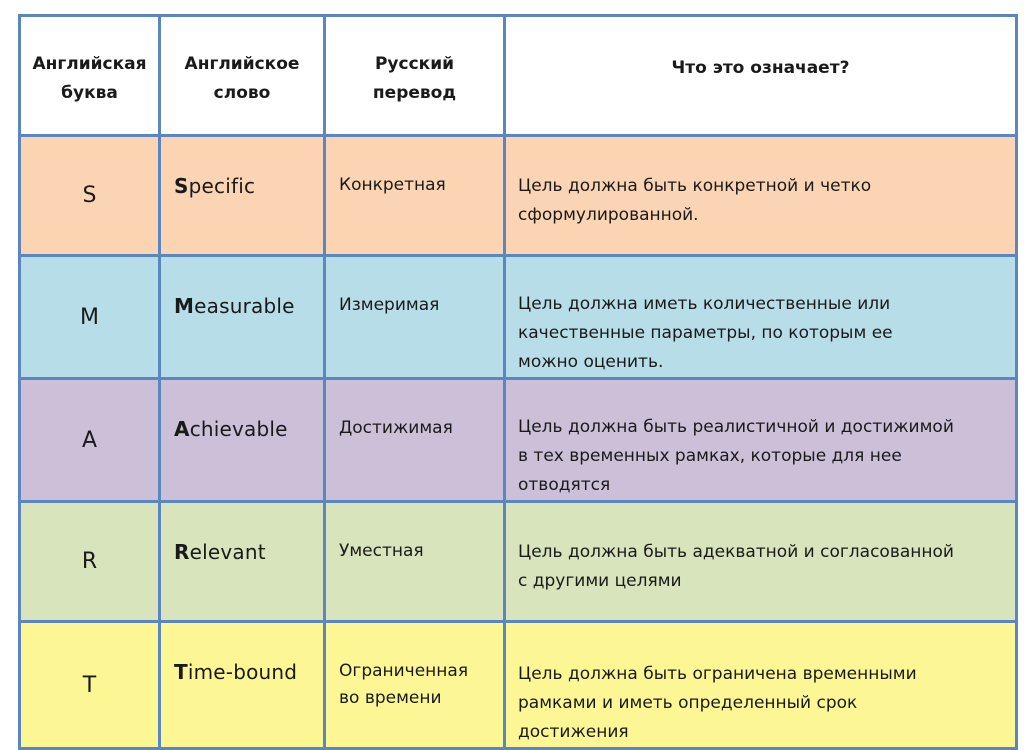 This screenshot has width=1024, height=750. I want to click on meaning-line: в тех временных рамках, которые для нее, so click(710, 456).